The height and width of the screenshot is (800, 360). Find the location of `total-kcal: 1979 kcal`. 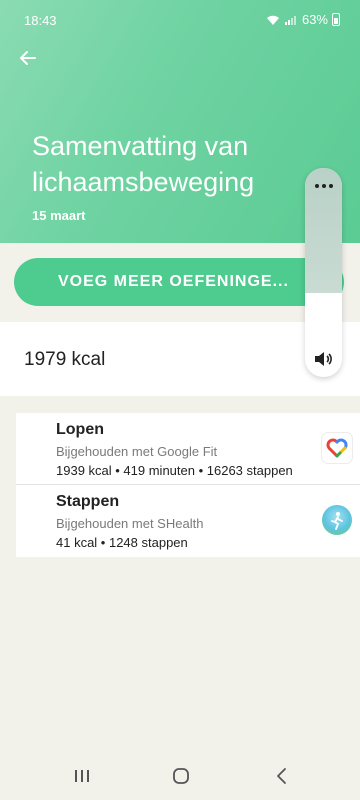

total-kcal: 1979 kcal is located at coordinates (65, 359).